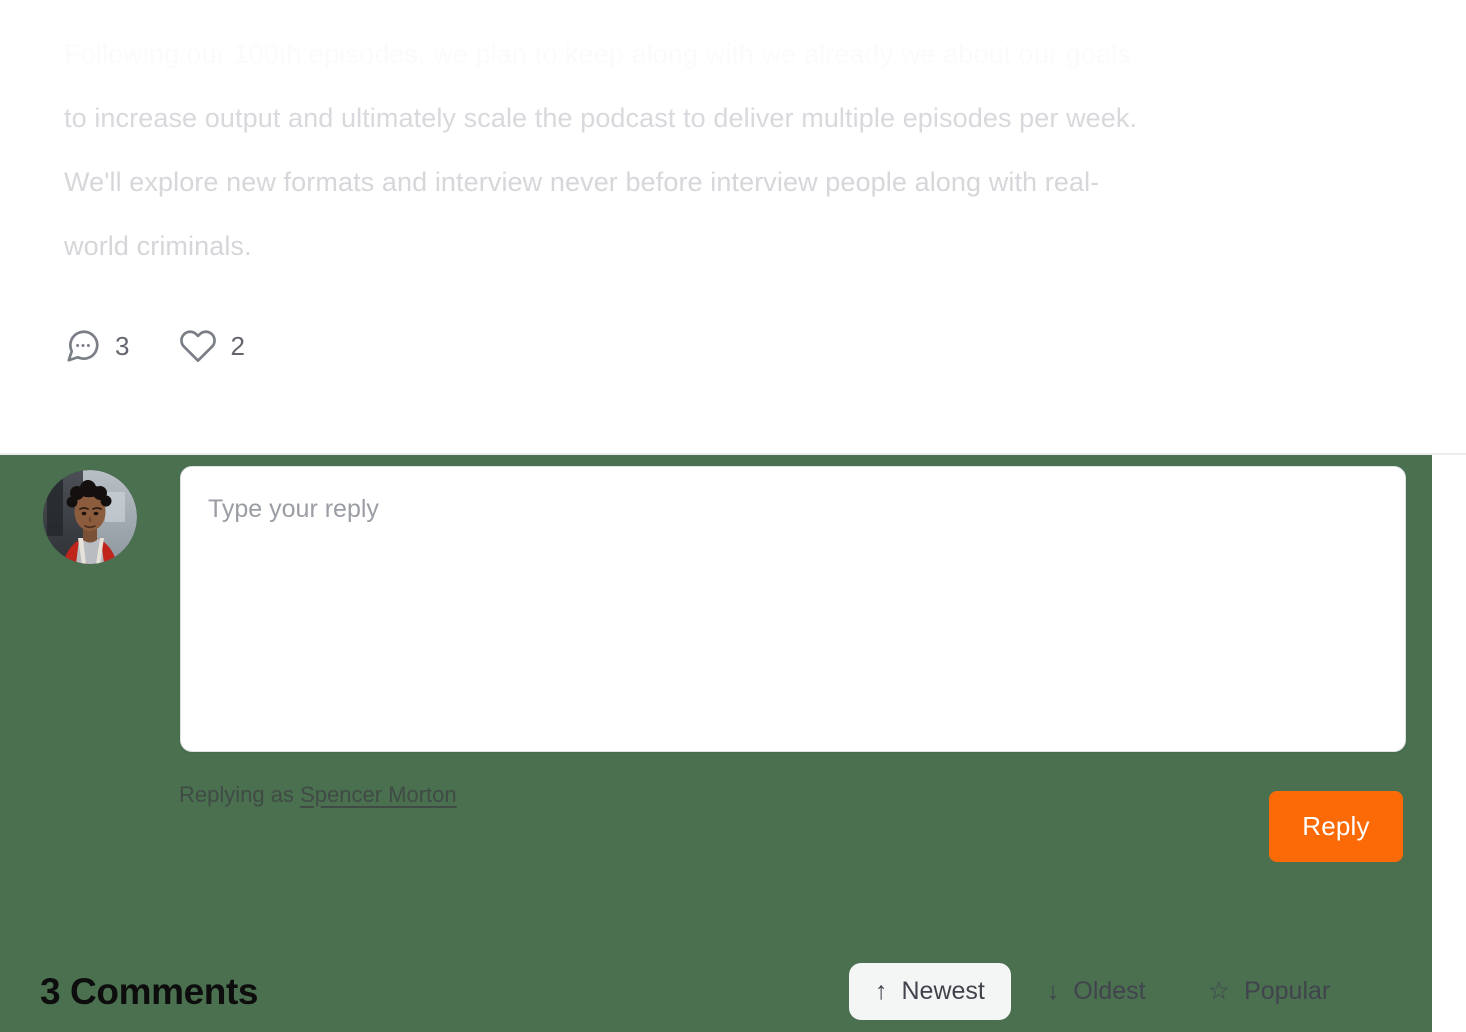  Describe the element at coordinates (1053, 991) in the screenshot. I see `arrow-down-icon: ↓` at that location.